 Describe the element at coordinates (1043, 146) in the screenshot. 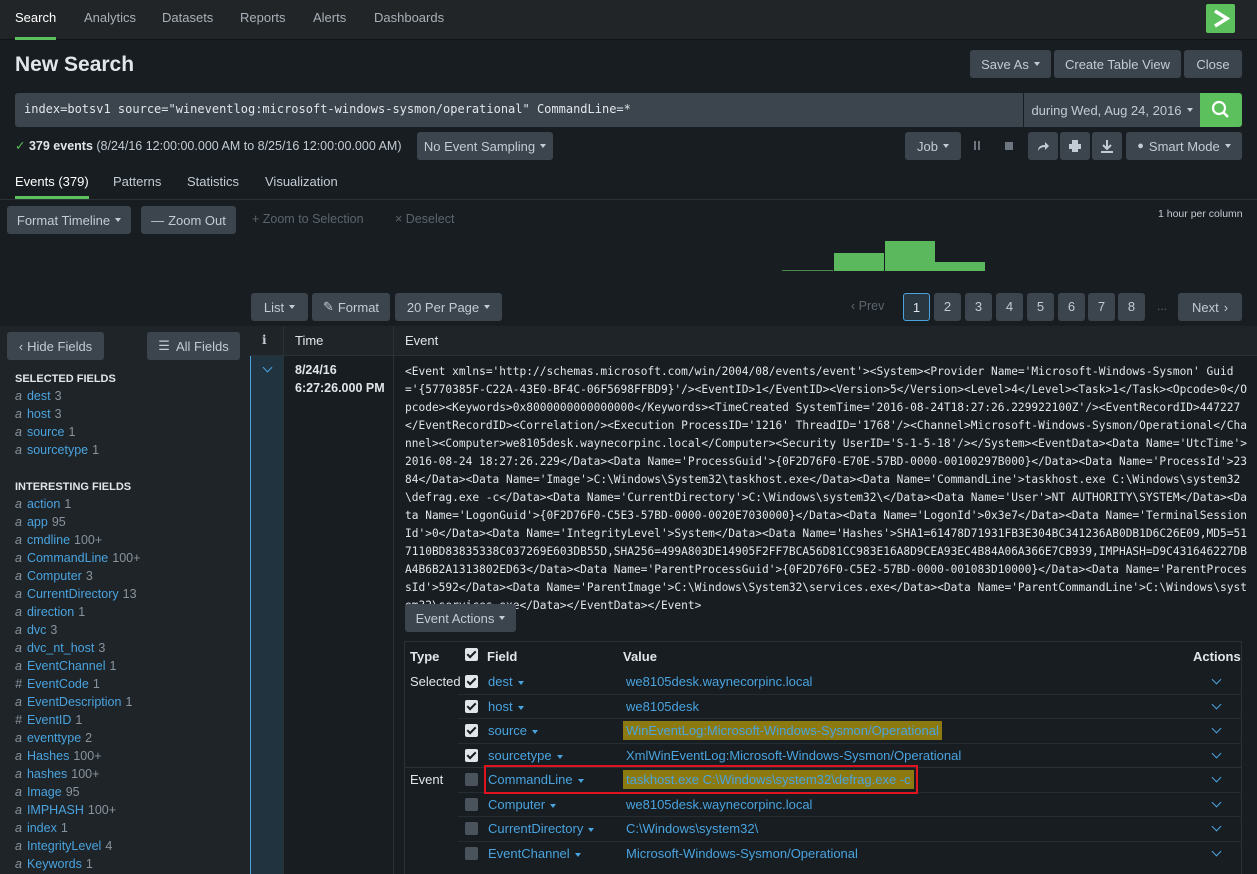

I see `share-button` at that location.